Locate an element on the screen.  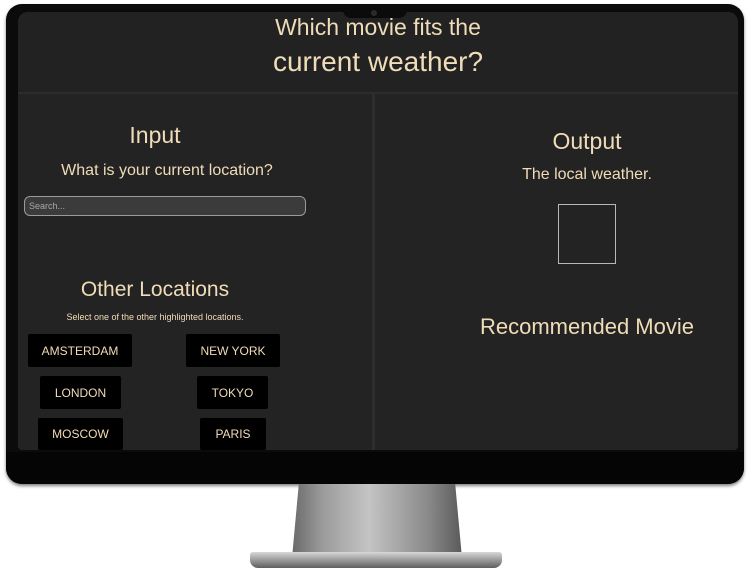
output-heading: Output is located at coordinates (587, 141).